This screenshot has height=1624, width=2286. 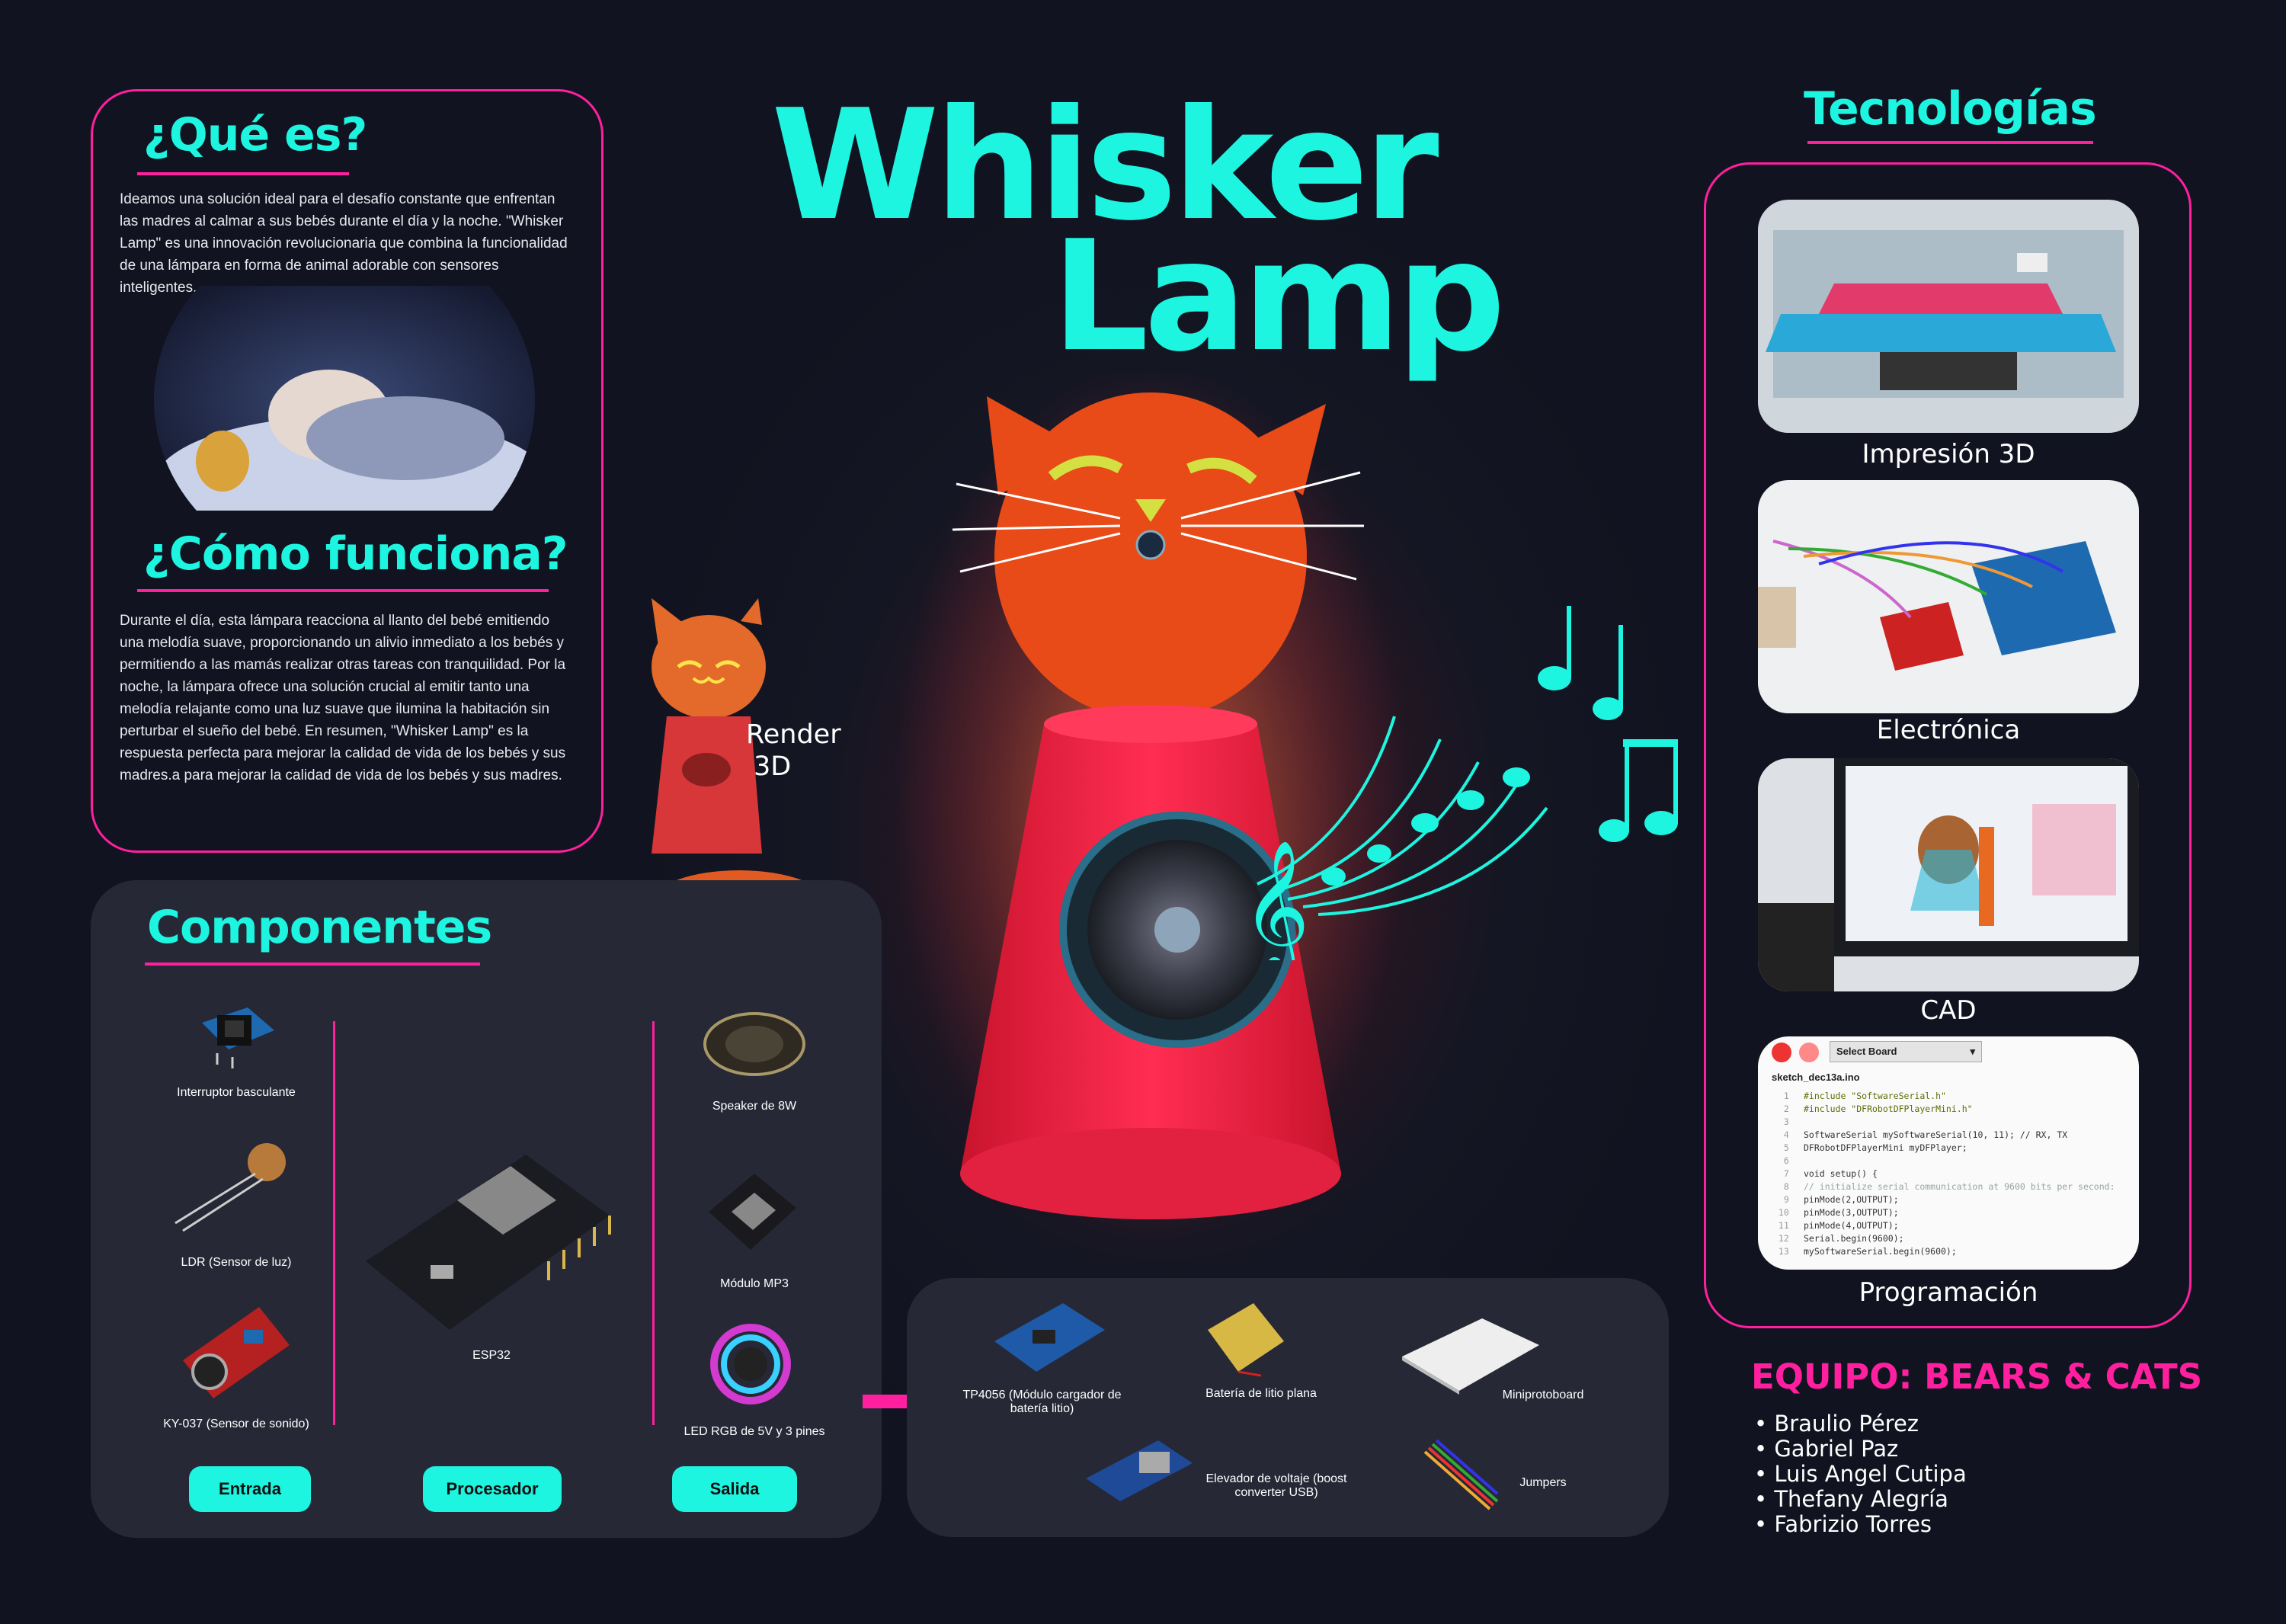 What do you see at coordinates (488, 1242) in the screenshot?
I see `esp32-image` at bounding box center [488, 1242].